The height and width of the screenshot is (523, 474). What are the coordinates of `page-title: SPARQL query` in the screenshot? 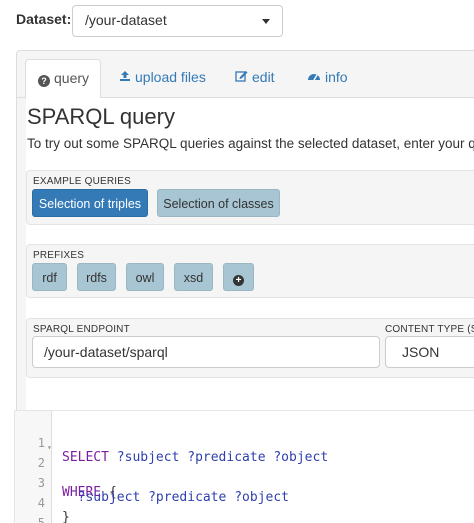 It's located at (101, 116).